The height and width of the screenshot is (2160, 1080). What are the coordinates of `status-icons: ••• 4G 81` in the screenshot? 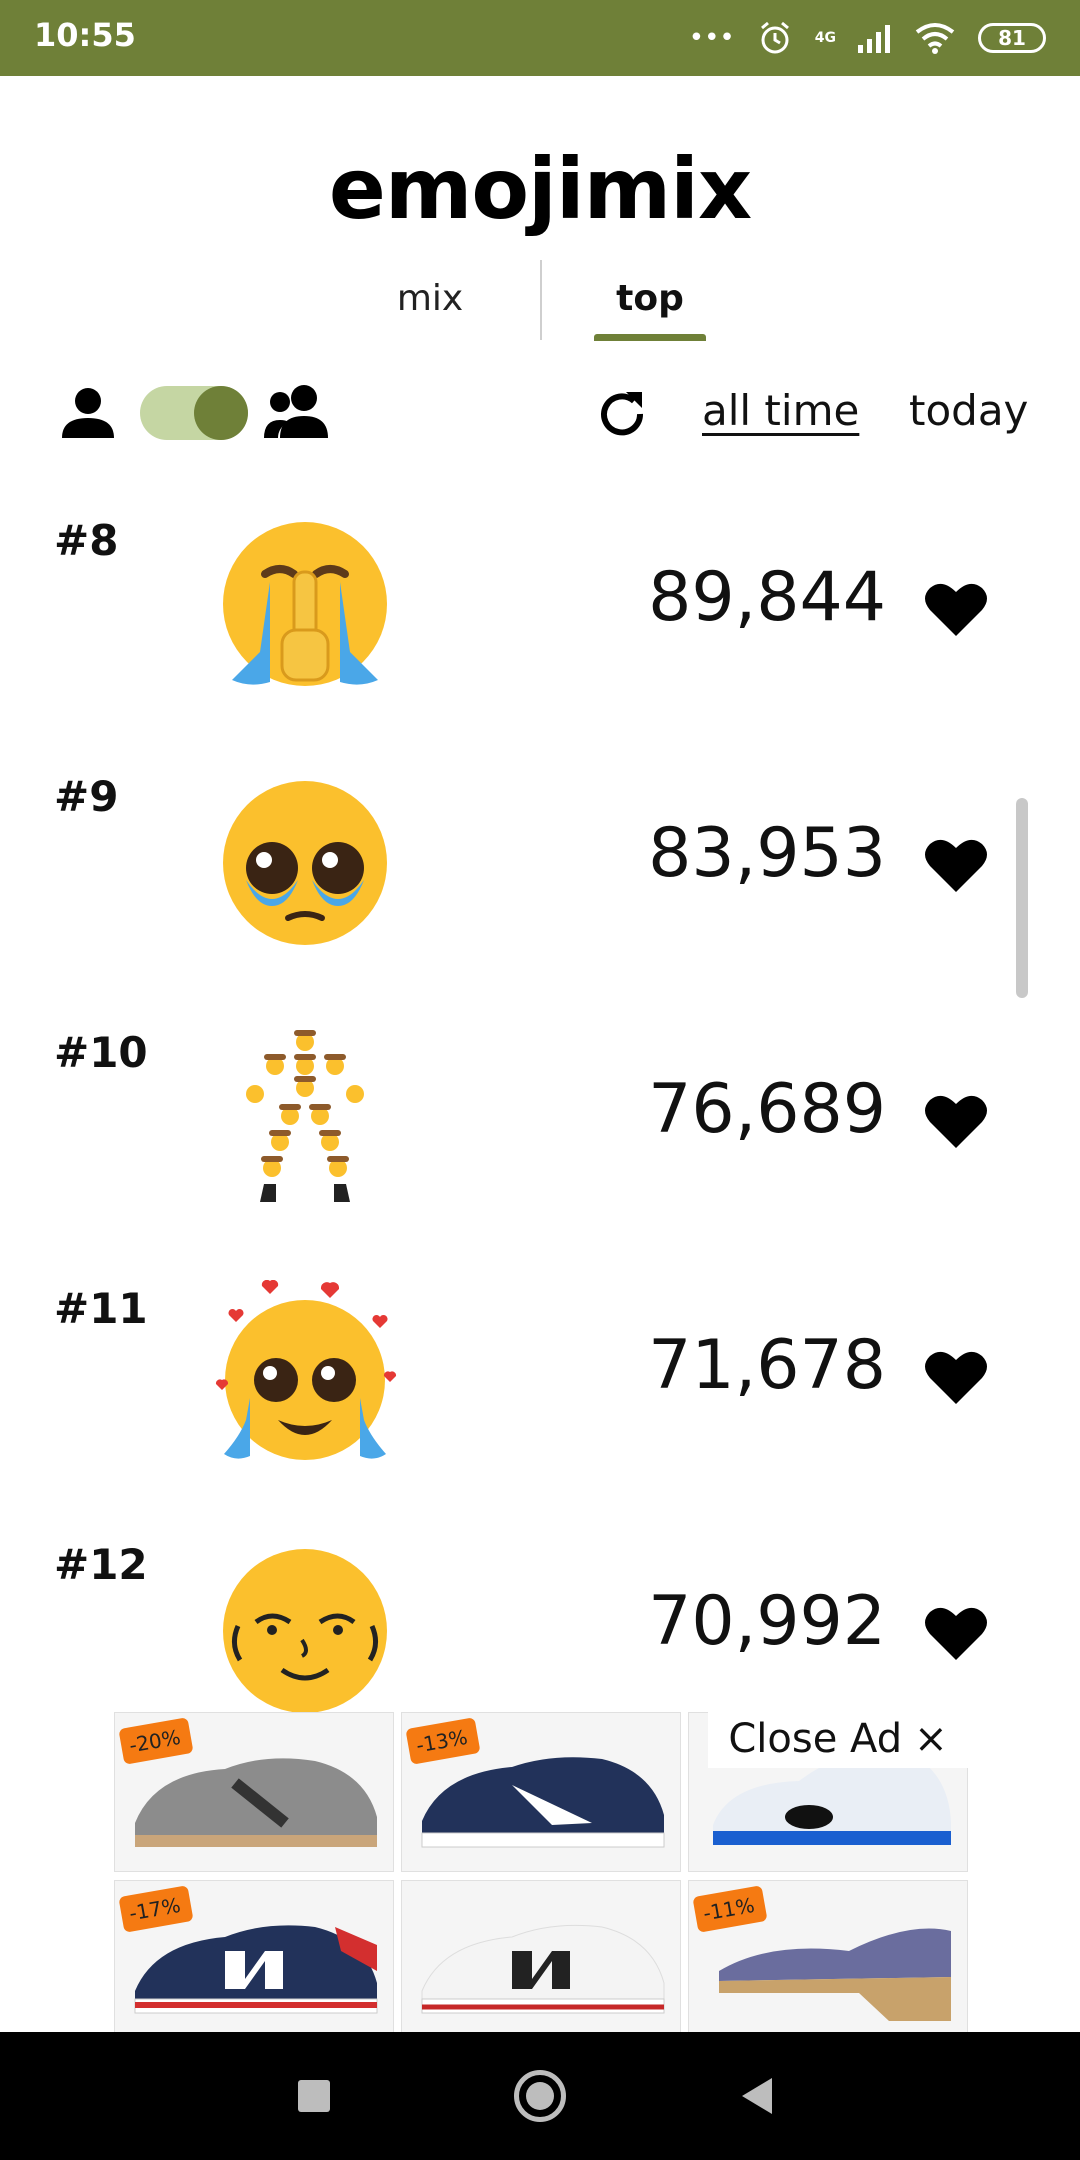 It's located at (867, 38).